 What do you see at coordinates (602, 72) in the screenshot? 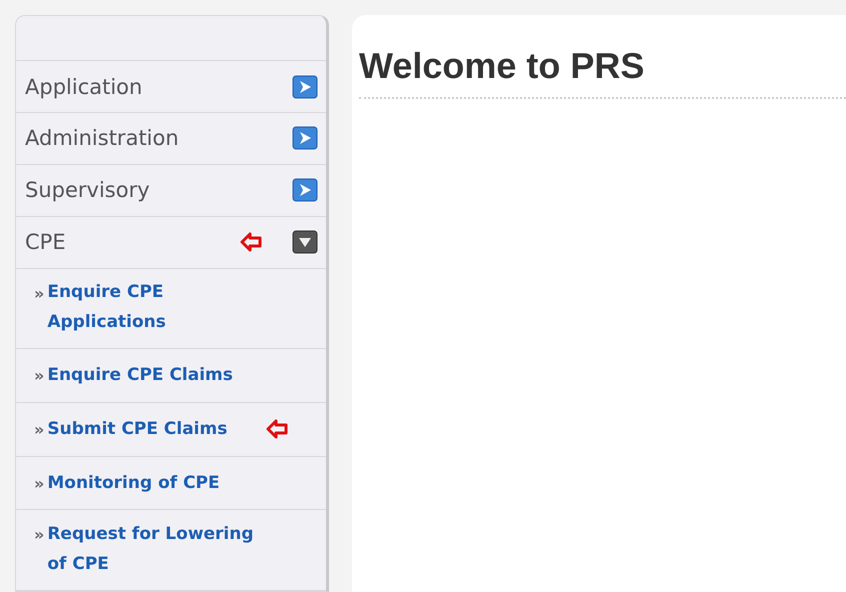
I see `page-title: Welcome to PRS` at bounding box center [602, 72].